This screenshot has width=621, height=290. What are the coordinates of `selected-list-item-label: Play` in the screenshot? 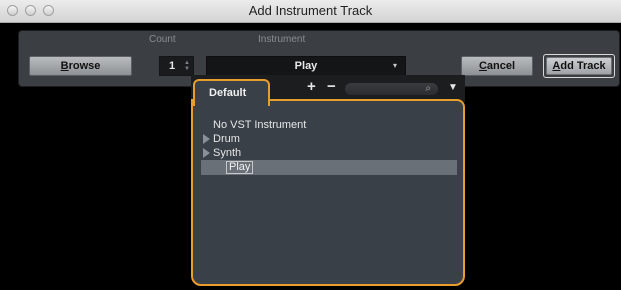 It's located at (240, 167).